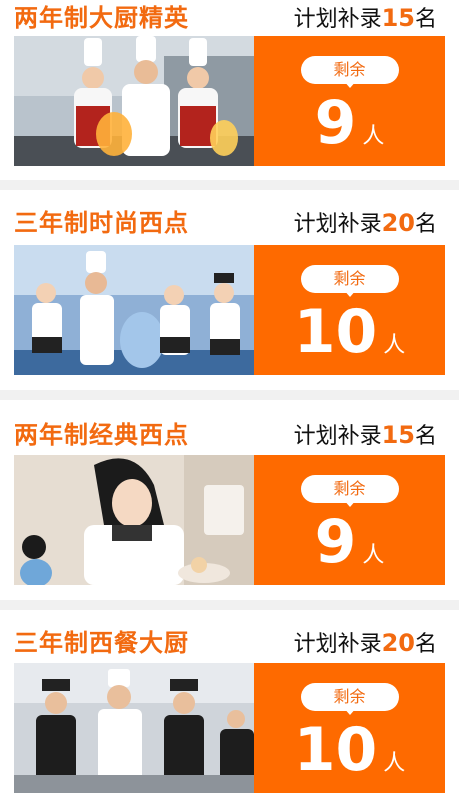 The width and height of the screenshot is (459, 797). Describe the element at coordinates (101, 223) in the screenshot. I see `course-title: 三年制时尚西点` at that location.